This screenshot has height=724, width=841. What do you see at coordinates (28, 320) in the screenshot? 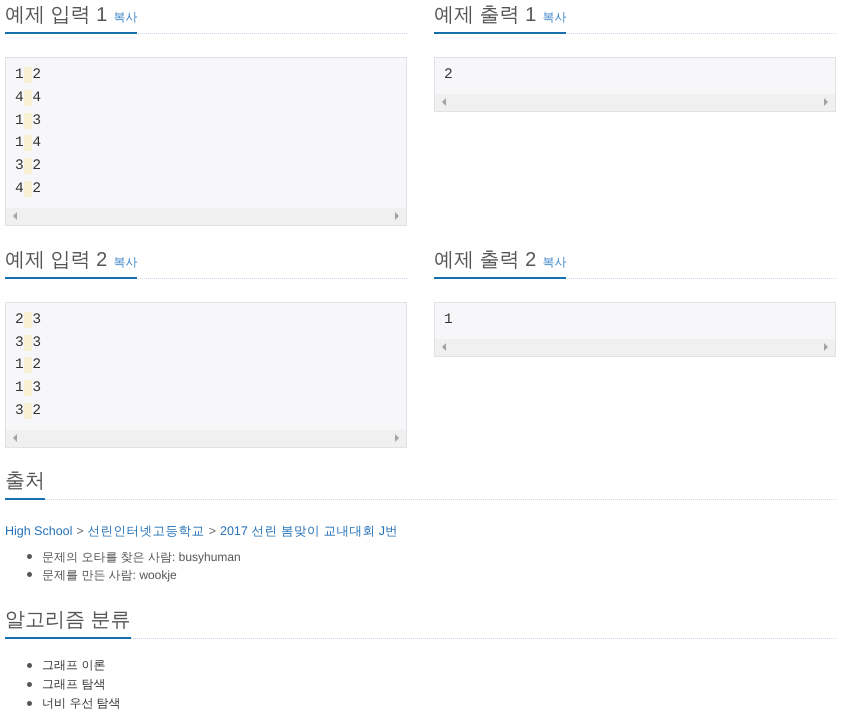
I see `code-line: 2 3` at bounding box center [28, 320].